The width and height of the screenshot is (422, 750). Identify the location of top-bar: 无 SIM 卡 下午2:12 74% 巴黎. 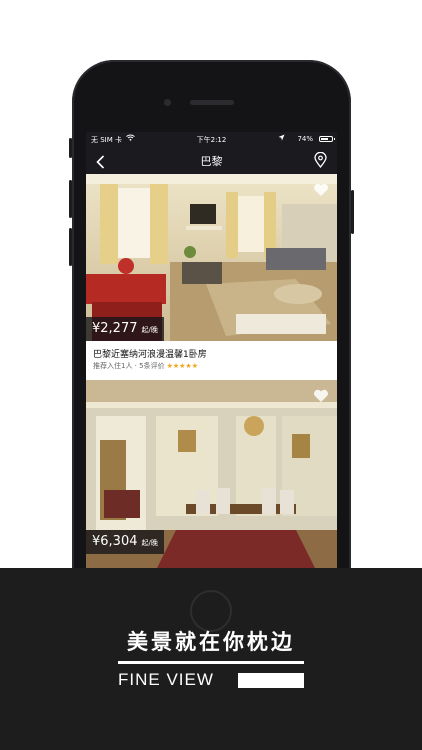
(211, 153).